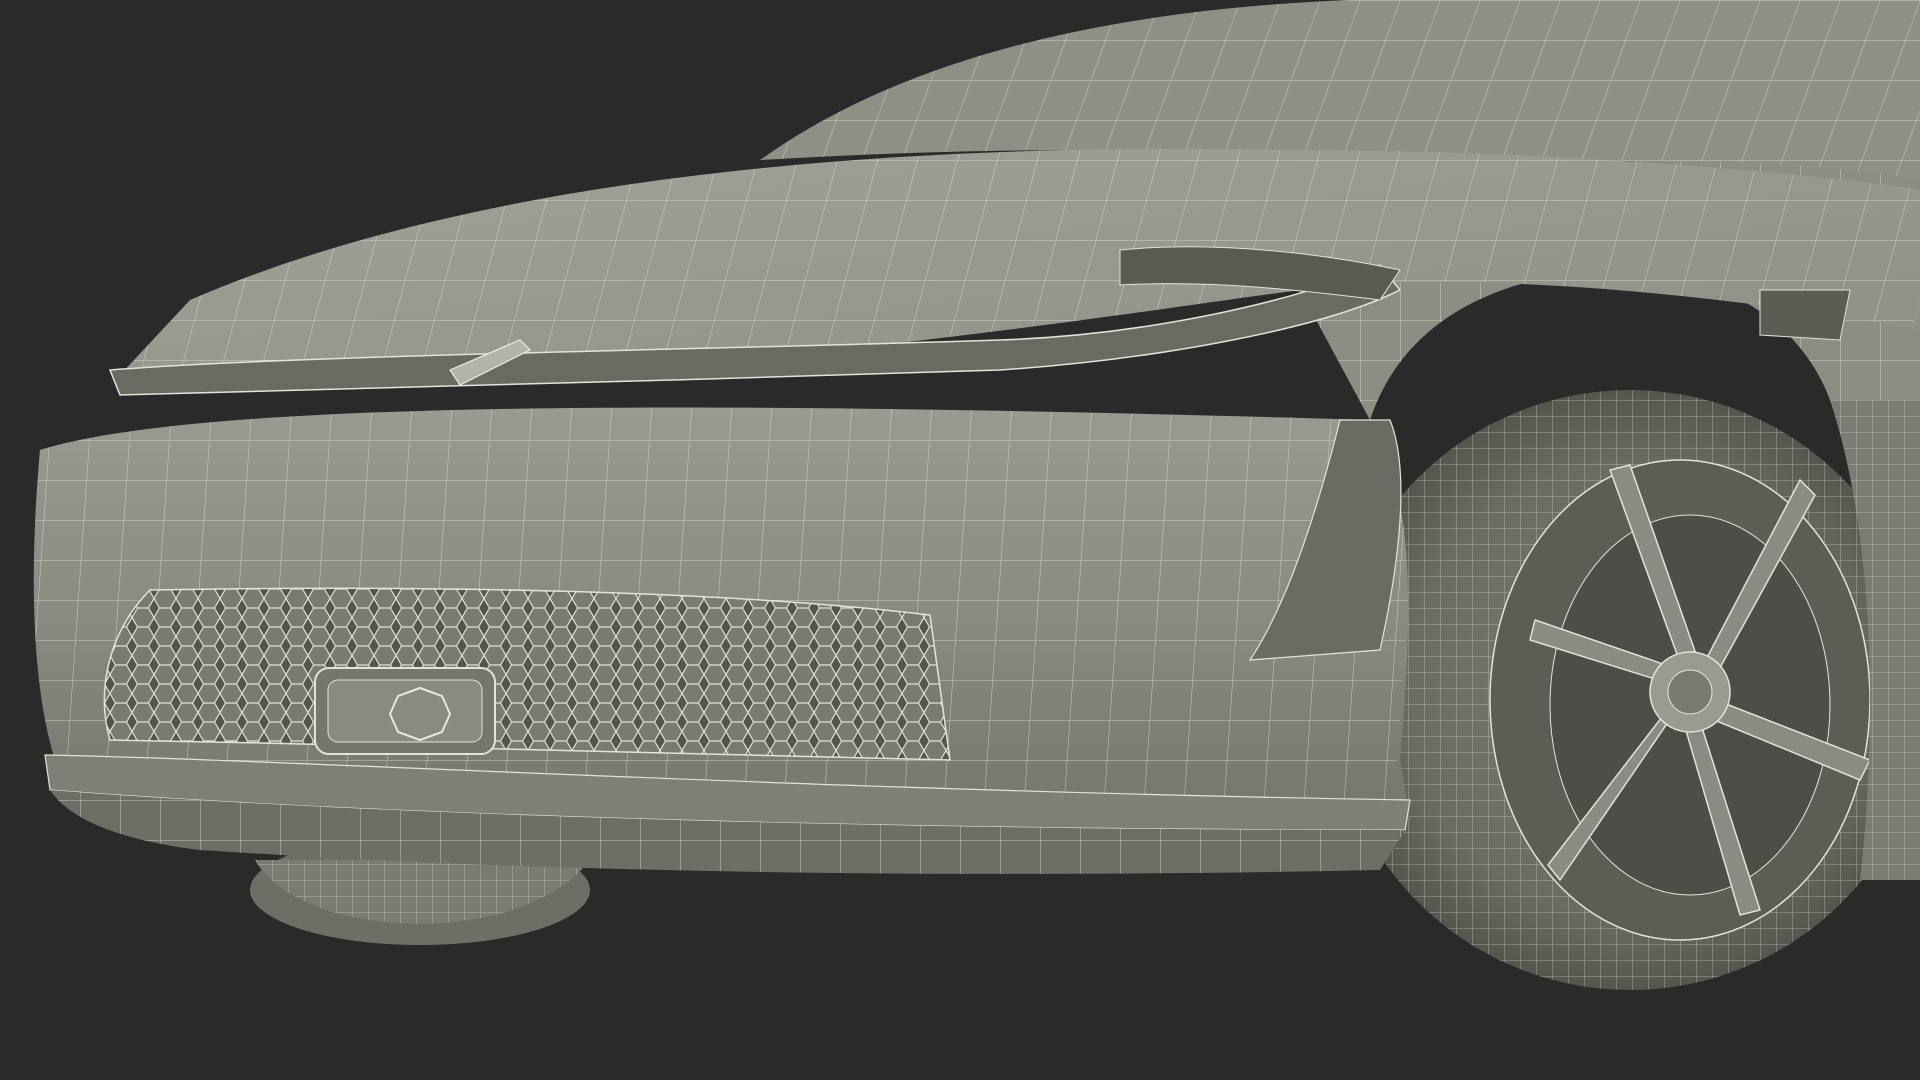  I want to click on wheel-rim, so click(1680, 700).